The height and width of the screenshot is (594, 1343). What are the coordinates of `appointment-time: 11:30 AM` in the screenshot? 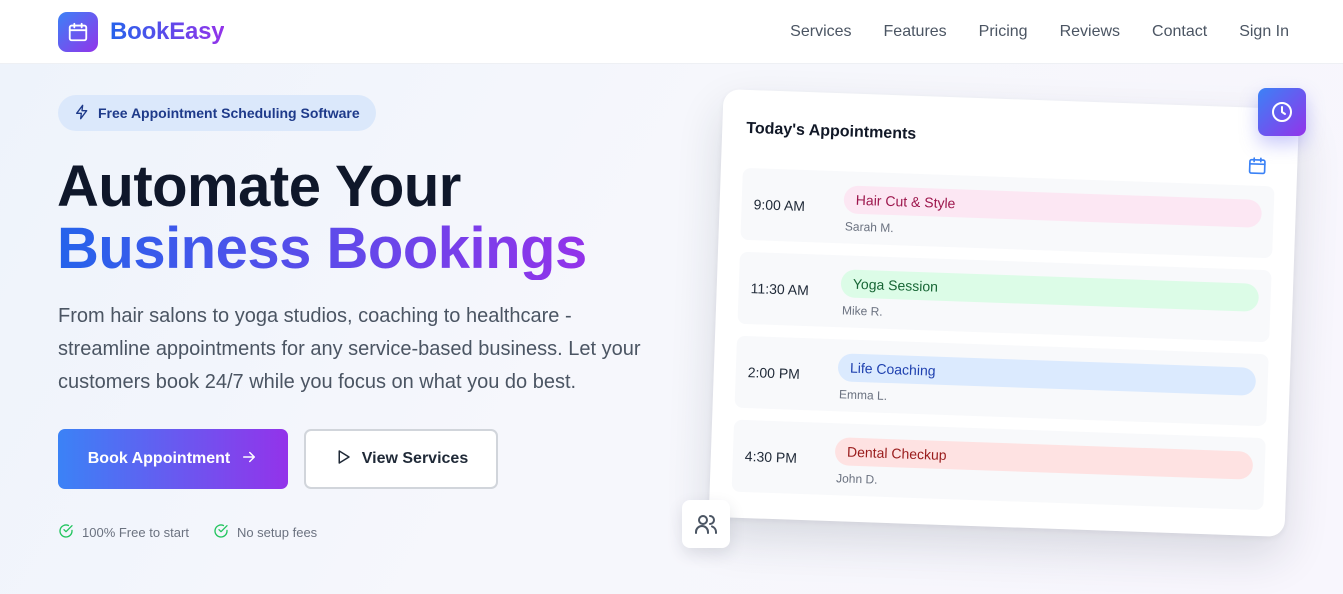 It's located at (780, 289).